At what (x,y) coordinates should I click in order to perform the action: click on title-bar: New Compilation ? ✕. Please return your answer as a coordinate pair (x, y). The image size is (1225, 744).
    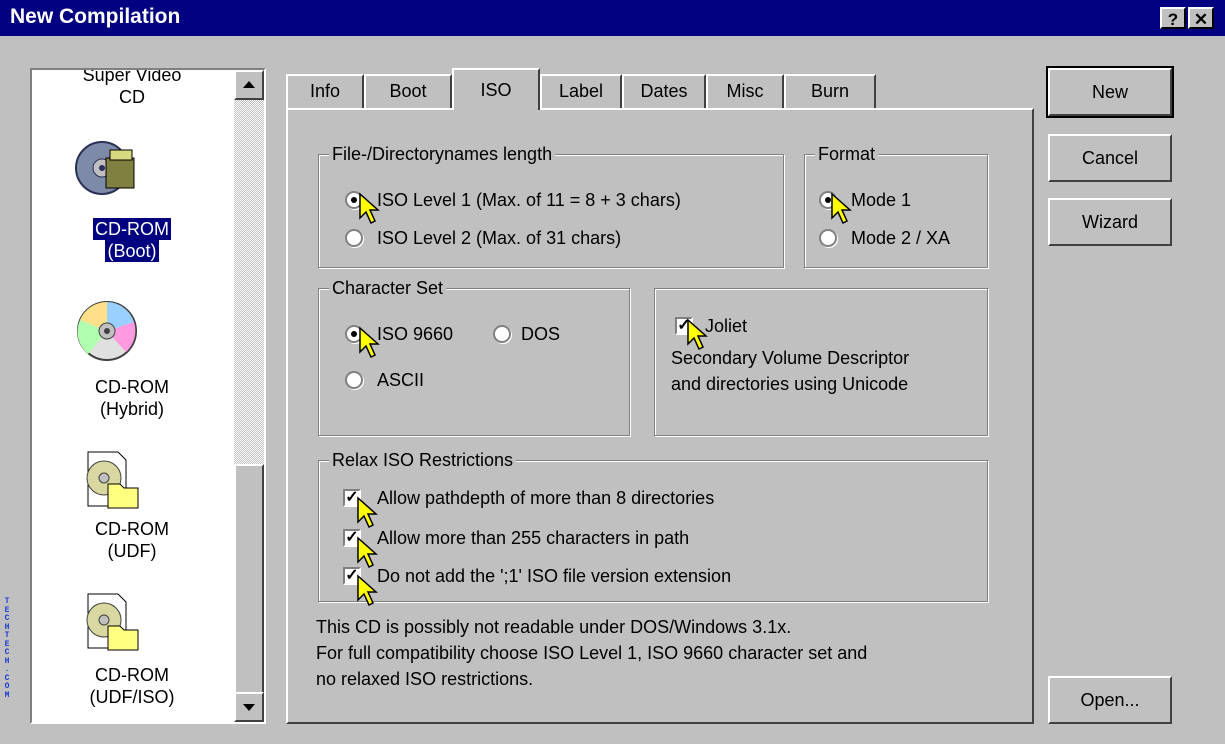
    Looking at the image, I should click on (612, 18).